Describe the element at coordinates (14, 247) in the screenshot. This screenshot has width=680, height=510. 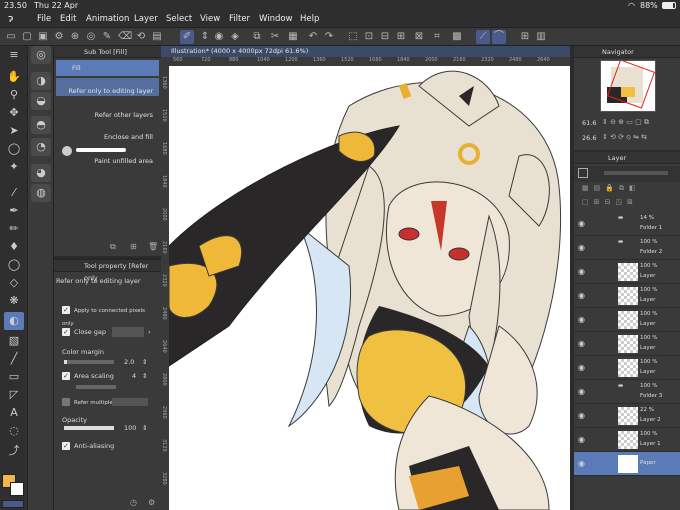
I see `brush-icon: ♦` at that location.